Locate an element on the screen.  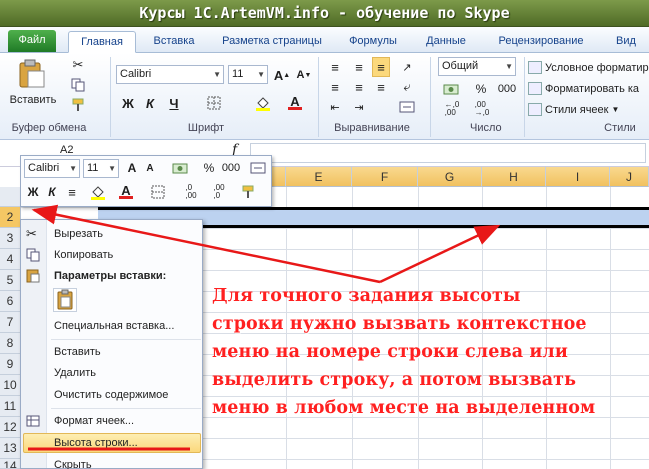
increase-decimal-icon: ,0,00 is located at coordinates (191, 192).